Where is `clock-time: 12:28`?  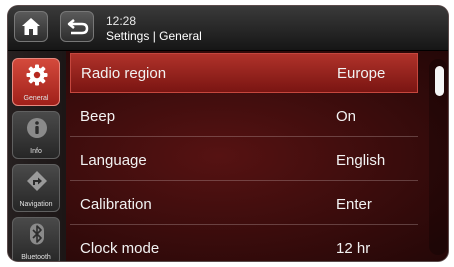
clock-time: 12:28 is located at coordinates (121, 21).